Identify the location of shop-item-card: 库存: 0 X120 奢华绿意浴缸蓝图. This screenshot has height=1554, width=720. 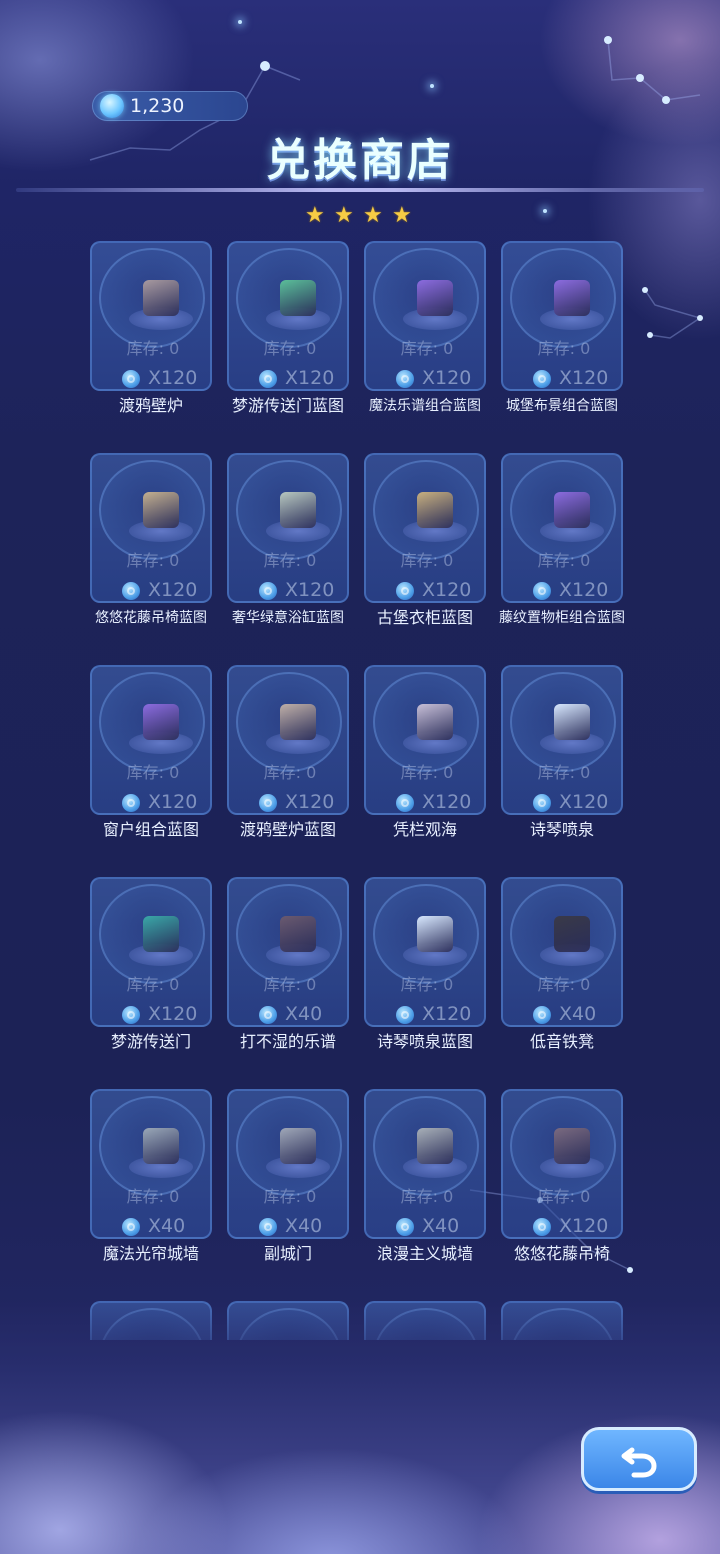
(288, 553).